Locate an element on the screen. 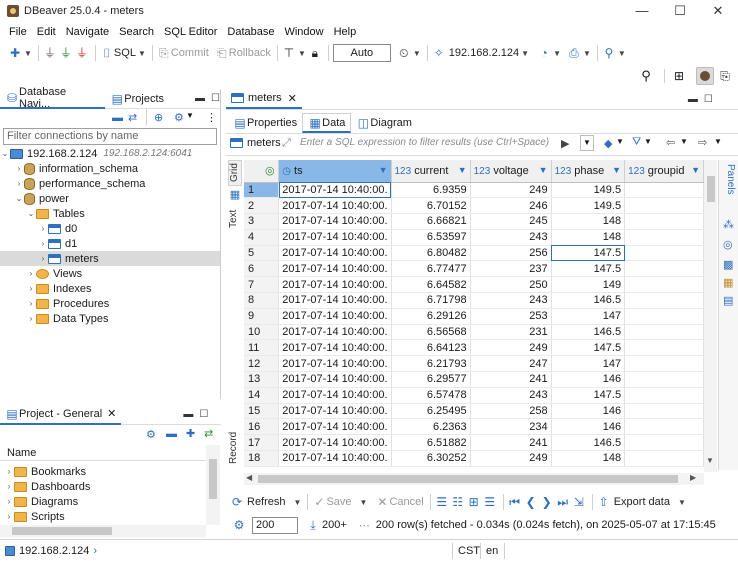 The image size is (738, 561). subtab-properties: ▤ Properties is located at coordinates (265, 123).